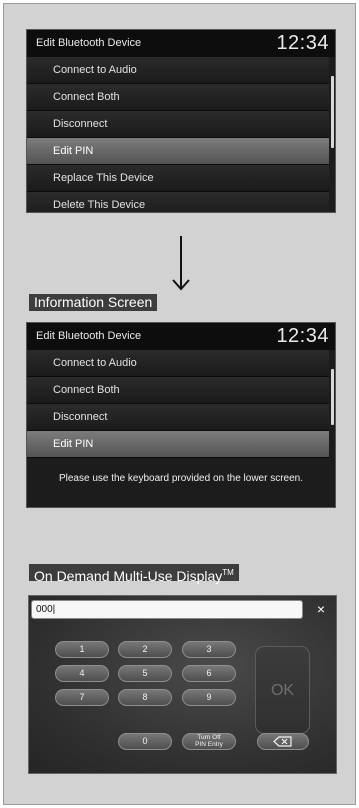 Image resolution: width=359 pixels, height=808 pixels. What do you see at coordinates (167, 609) in the screenshot?
I see `pin-input: 000|` at bounding box center [167, 609].